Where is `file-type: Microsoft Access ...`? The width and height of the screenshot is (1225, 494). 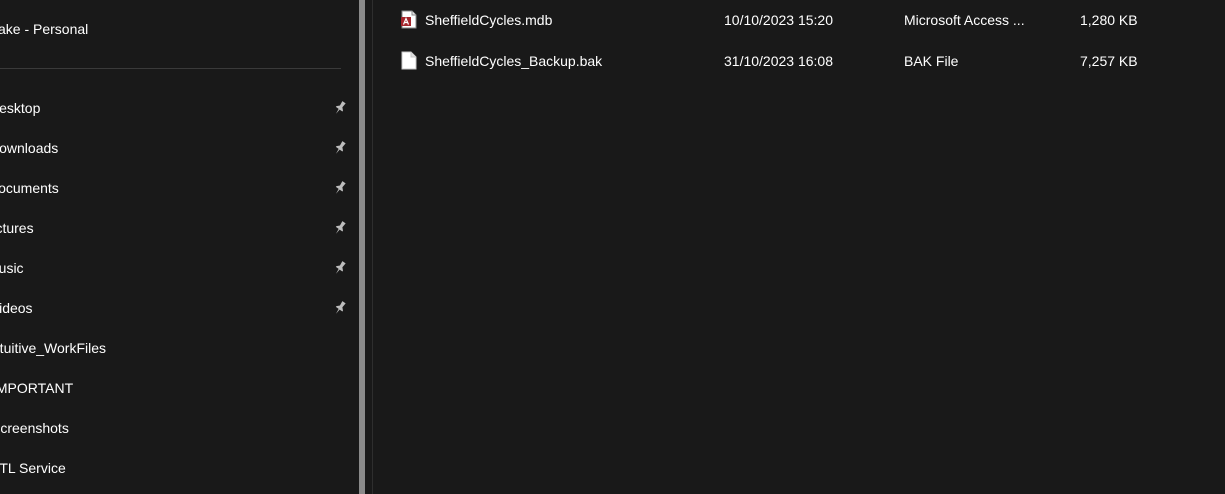 file-type: Microsoft Access ... is located at coordinates (964, 20).